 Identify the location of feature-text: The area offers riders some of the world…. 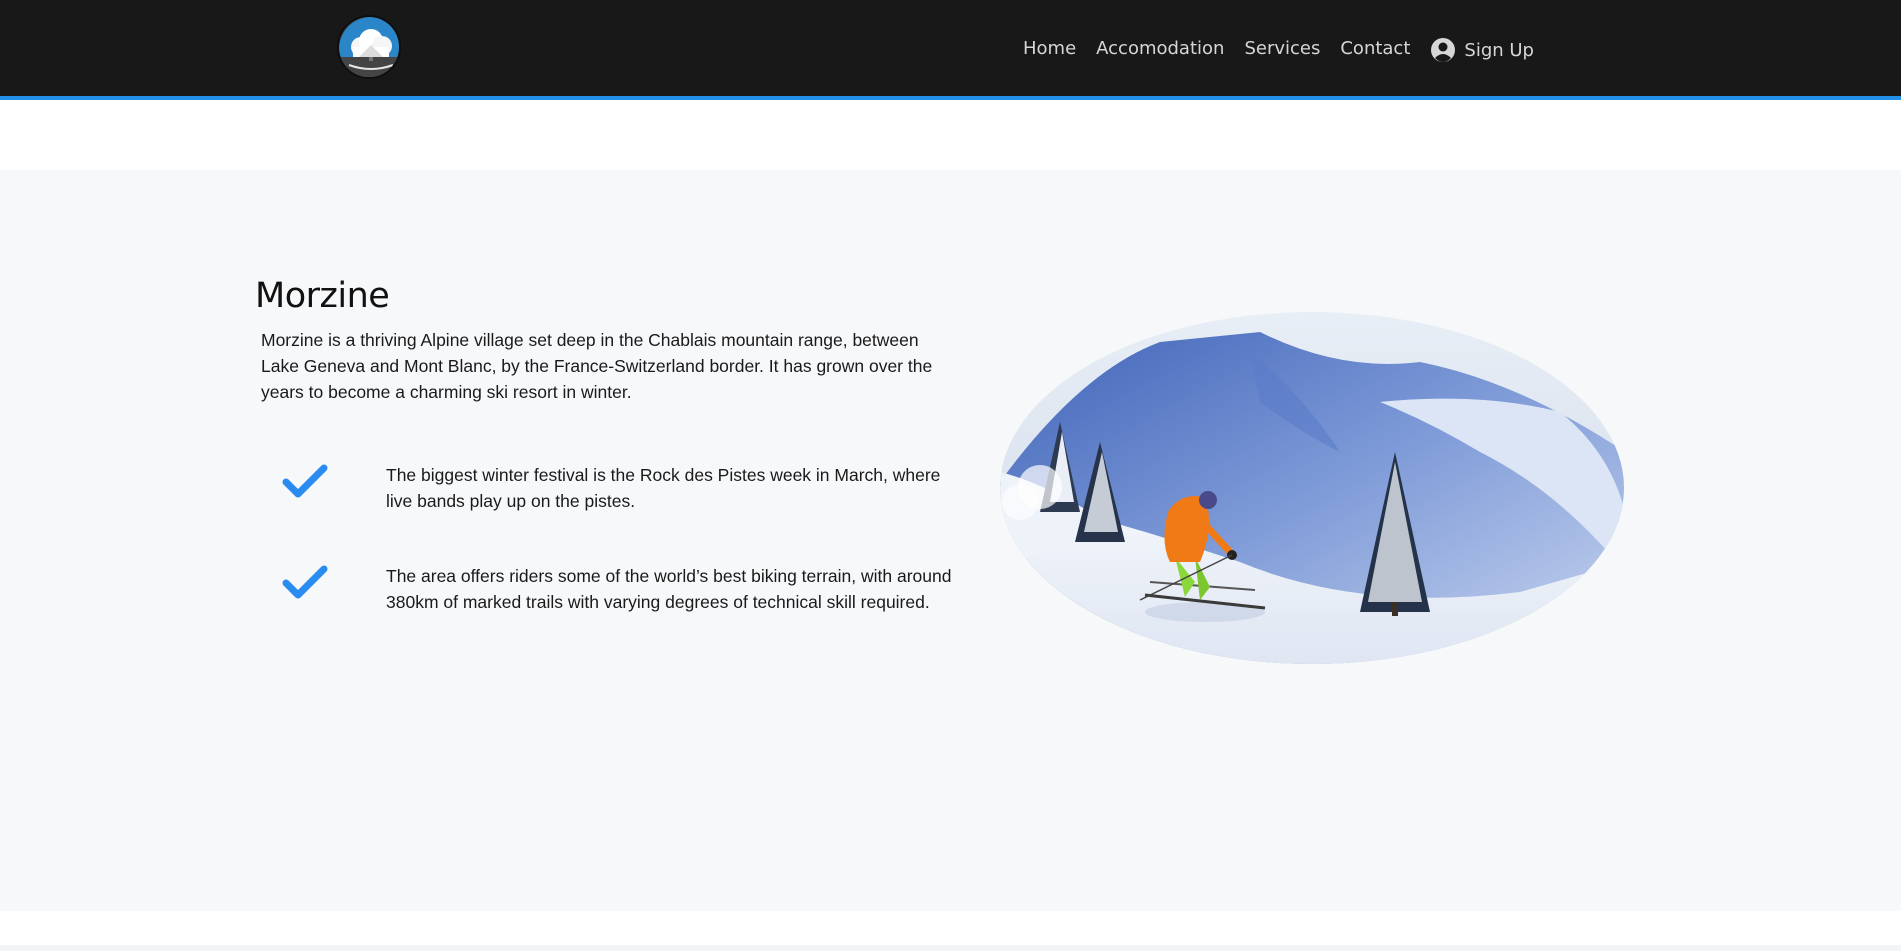
(669, 589).